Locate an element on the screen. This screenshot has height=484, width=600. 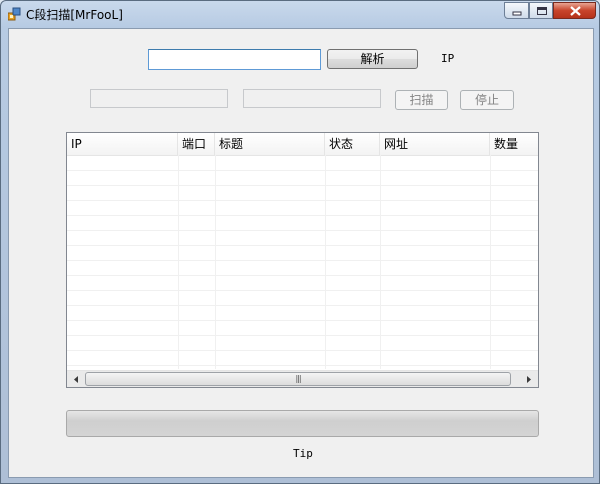
maximize-icon is located at coordinates (542, 11).